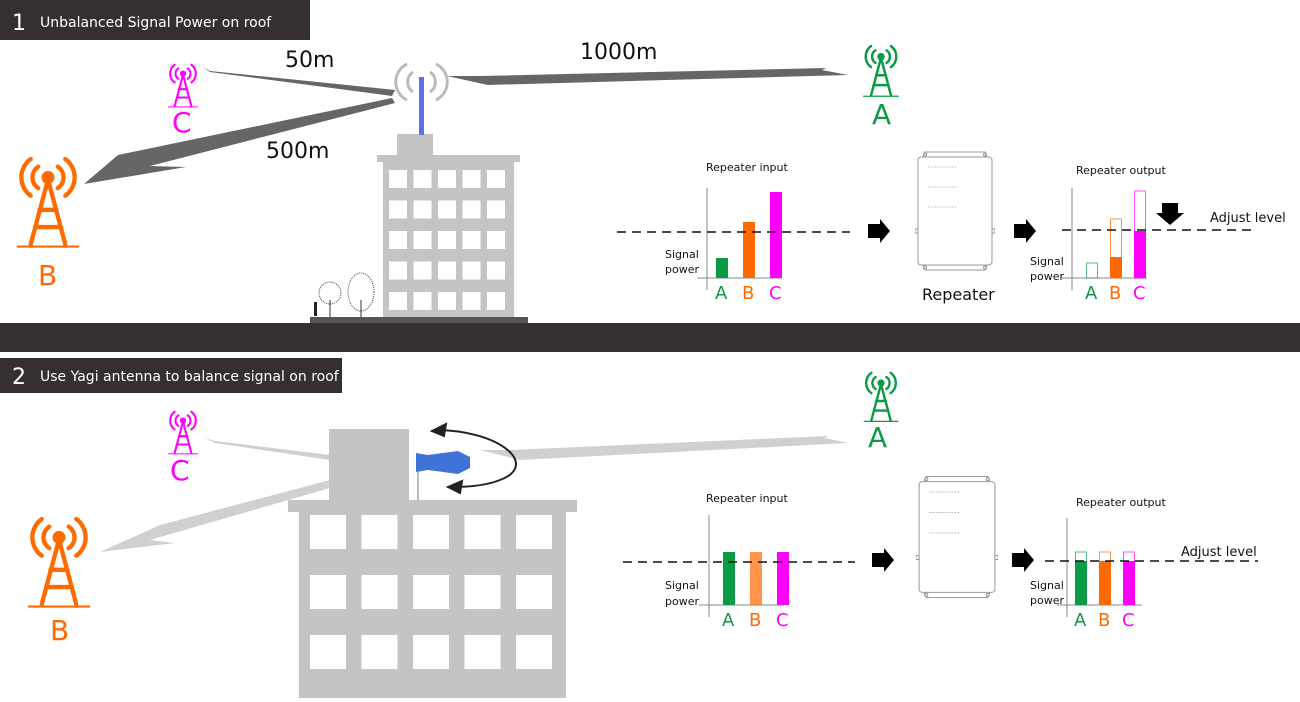 The height and width of the screenshot is (702, 1300). What do you see at coordinates (955, 211) in the screenshot?
I see `repeater-device-icon` at bounding box center [955, 211].